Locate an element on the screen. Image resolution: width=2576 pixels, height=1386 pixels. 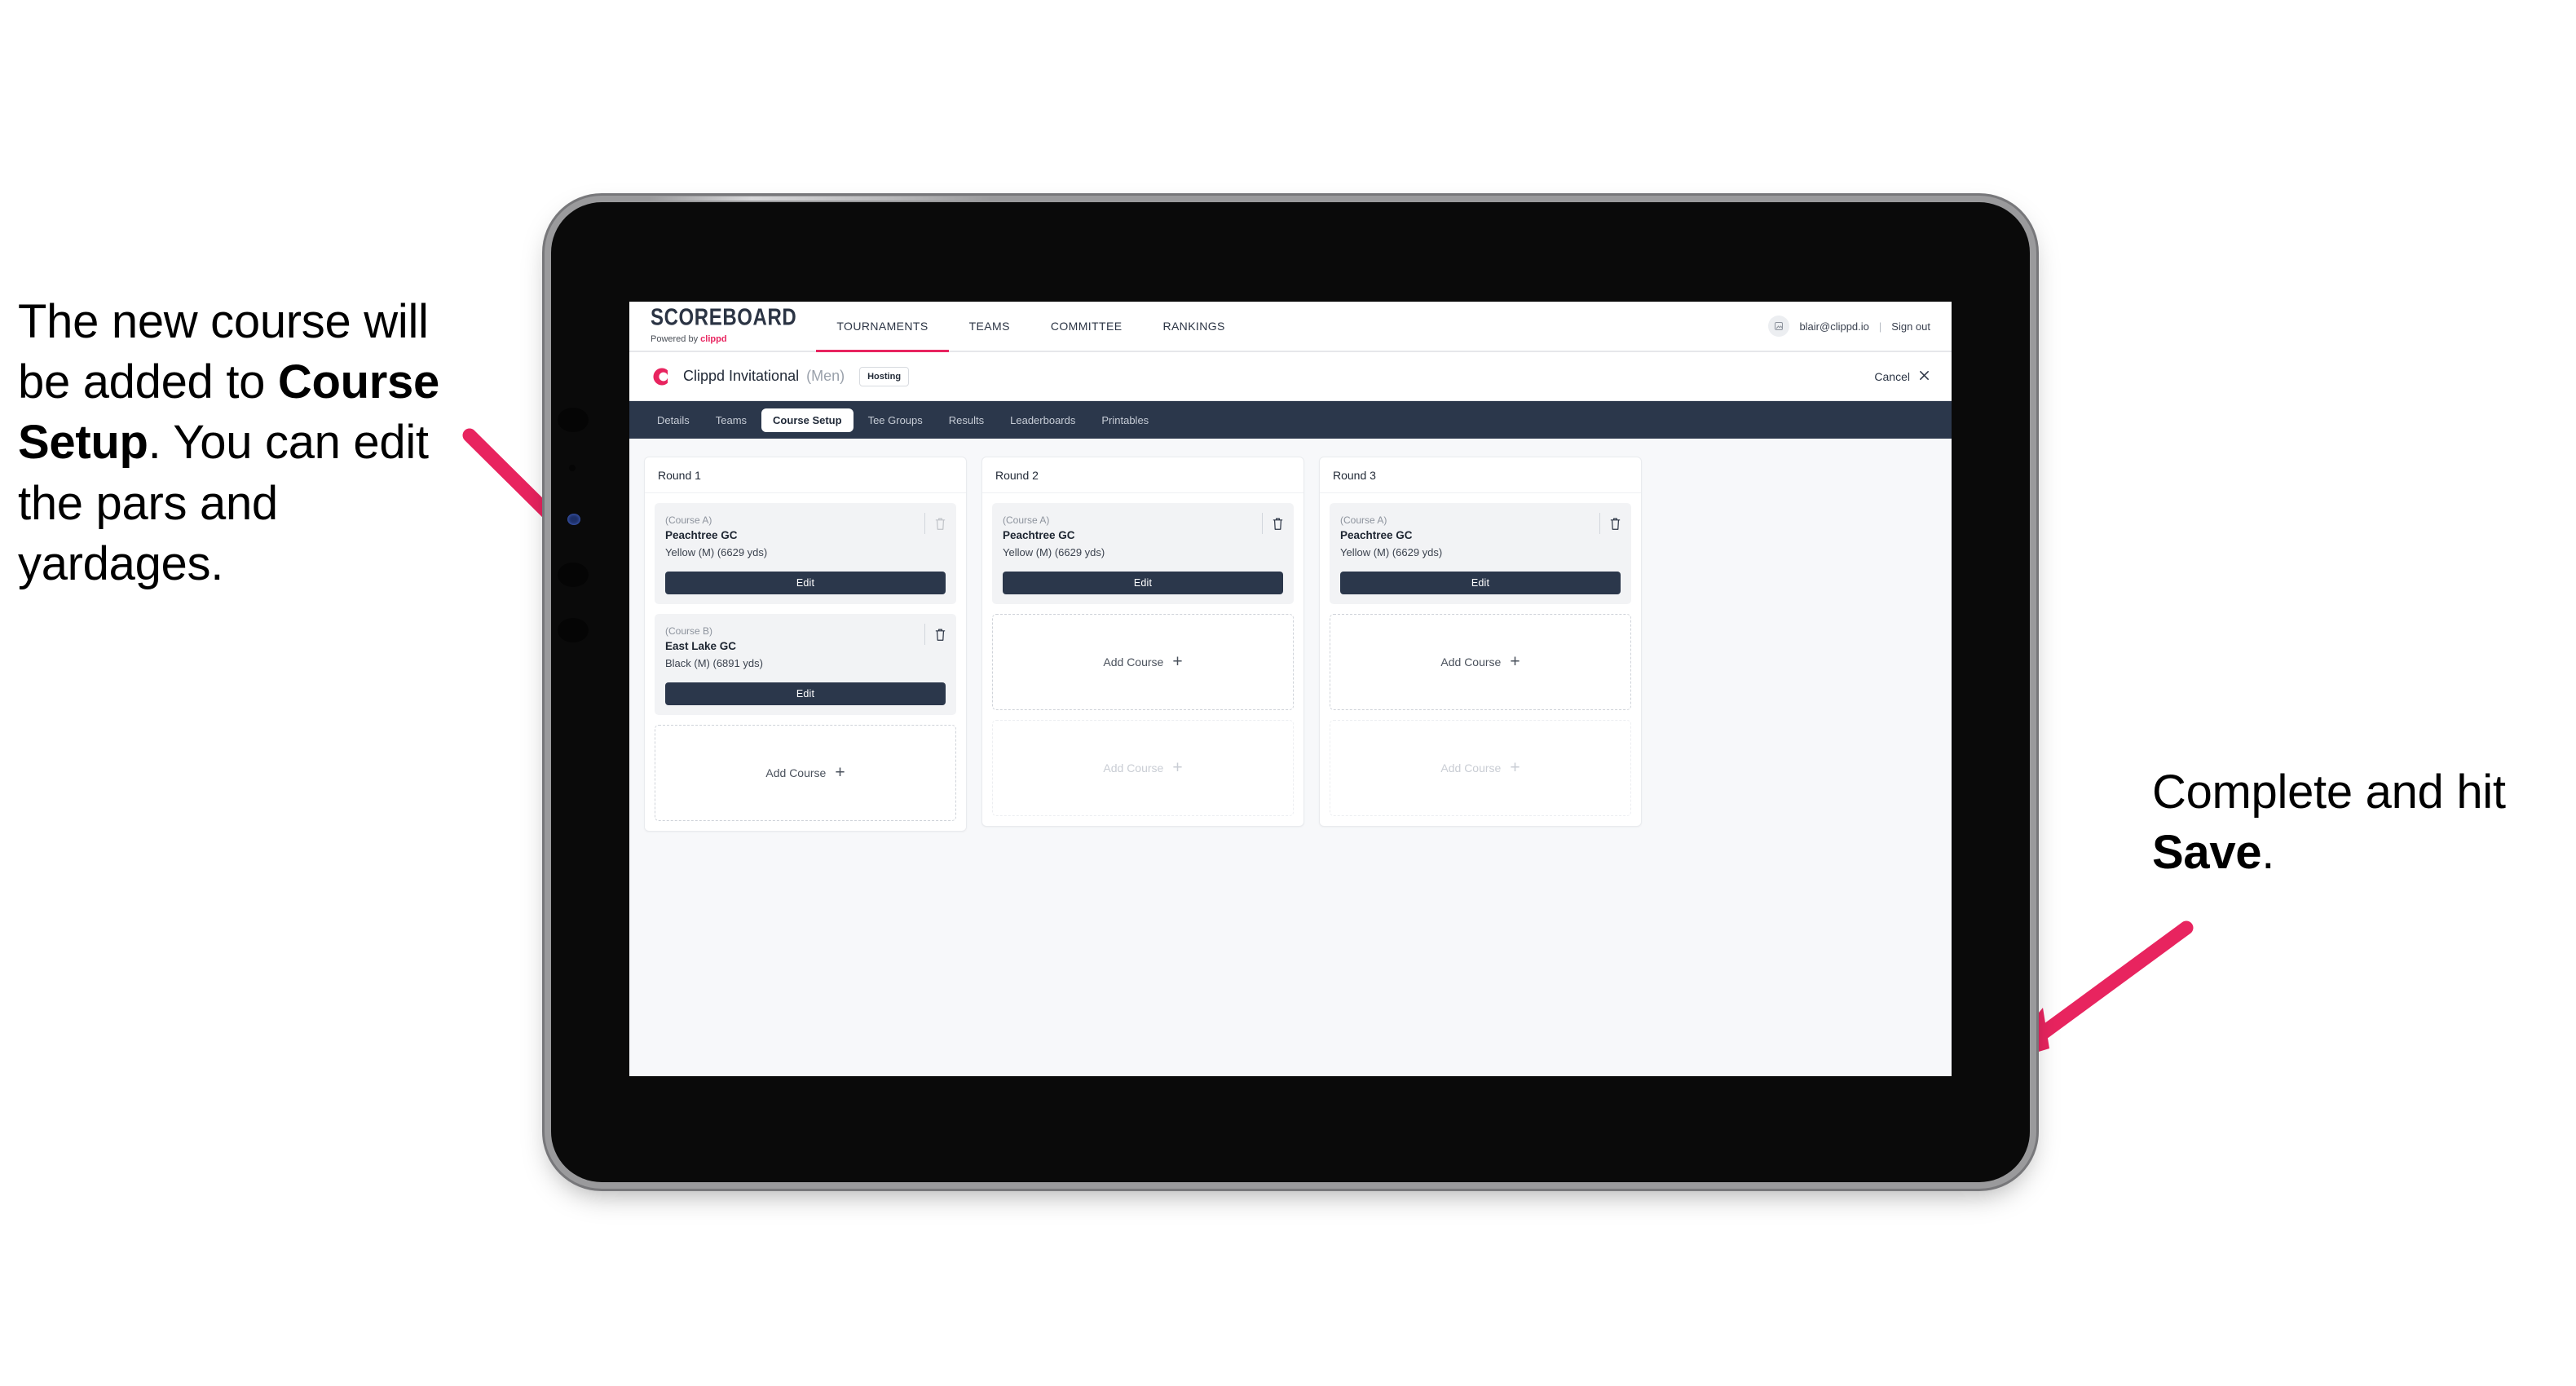
cancel-button: Cancel is located at coordinates (1902, 377).